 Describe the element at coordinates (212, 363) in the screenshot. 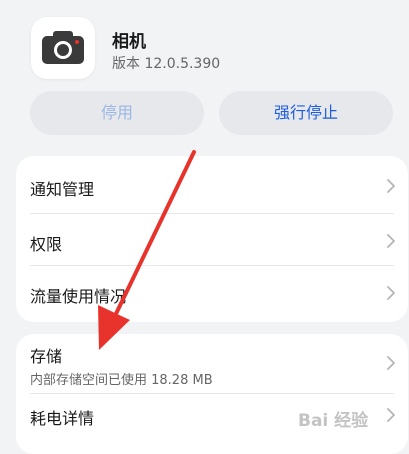

I see `list-item-storage: 存储 内部存储空间已使用 18.28 MB` at that location.